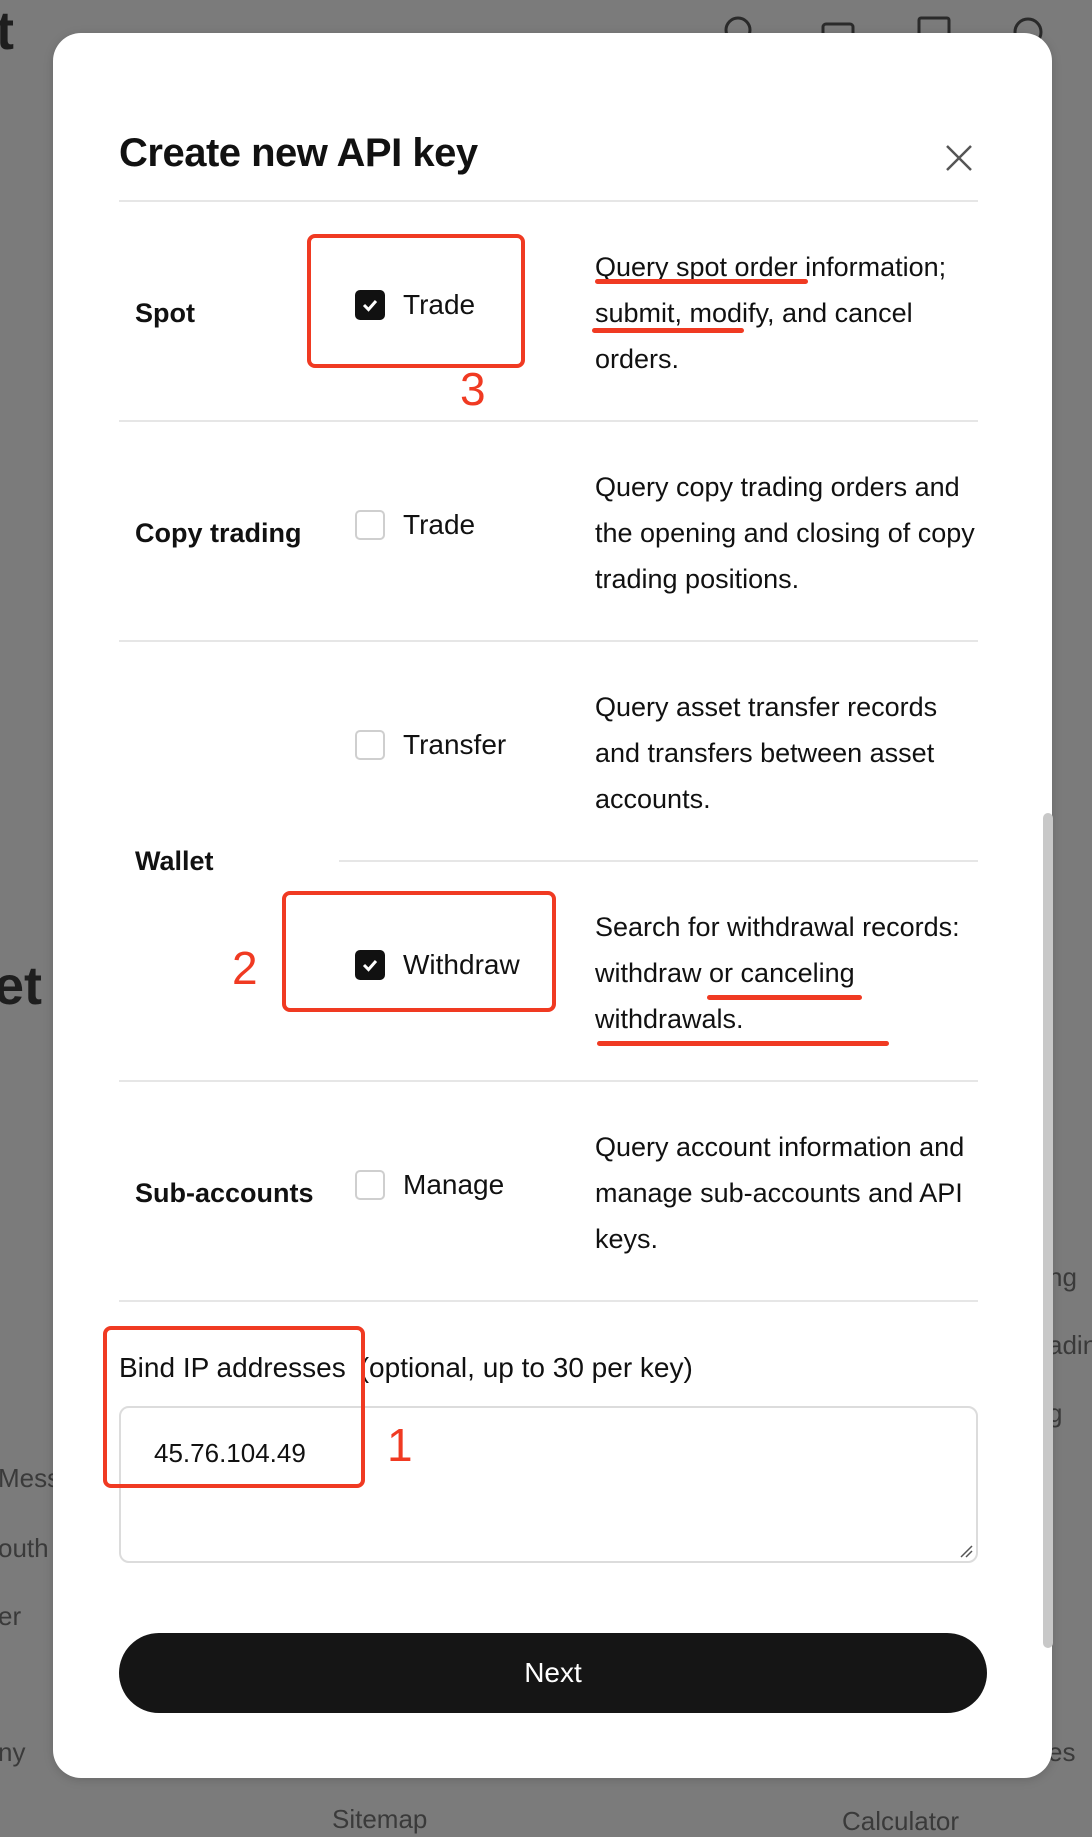 Image resolution: width=1092 pixels, height=1837 pixels. What do you see at coordinates (7, 31) in the screenshot?
I see `bg-fragment: t` at bounding box center [7, 31].